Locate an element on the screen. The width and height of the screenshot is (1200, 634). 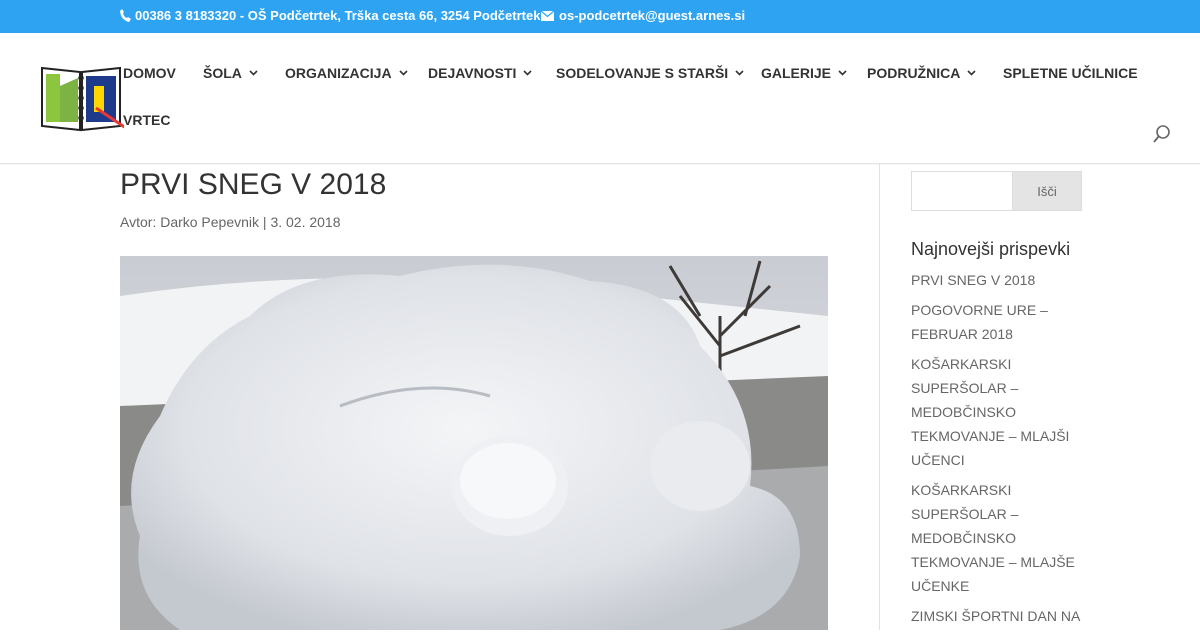
school-logo is located at coordinates (82, 98).